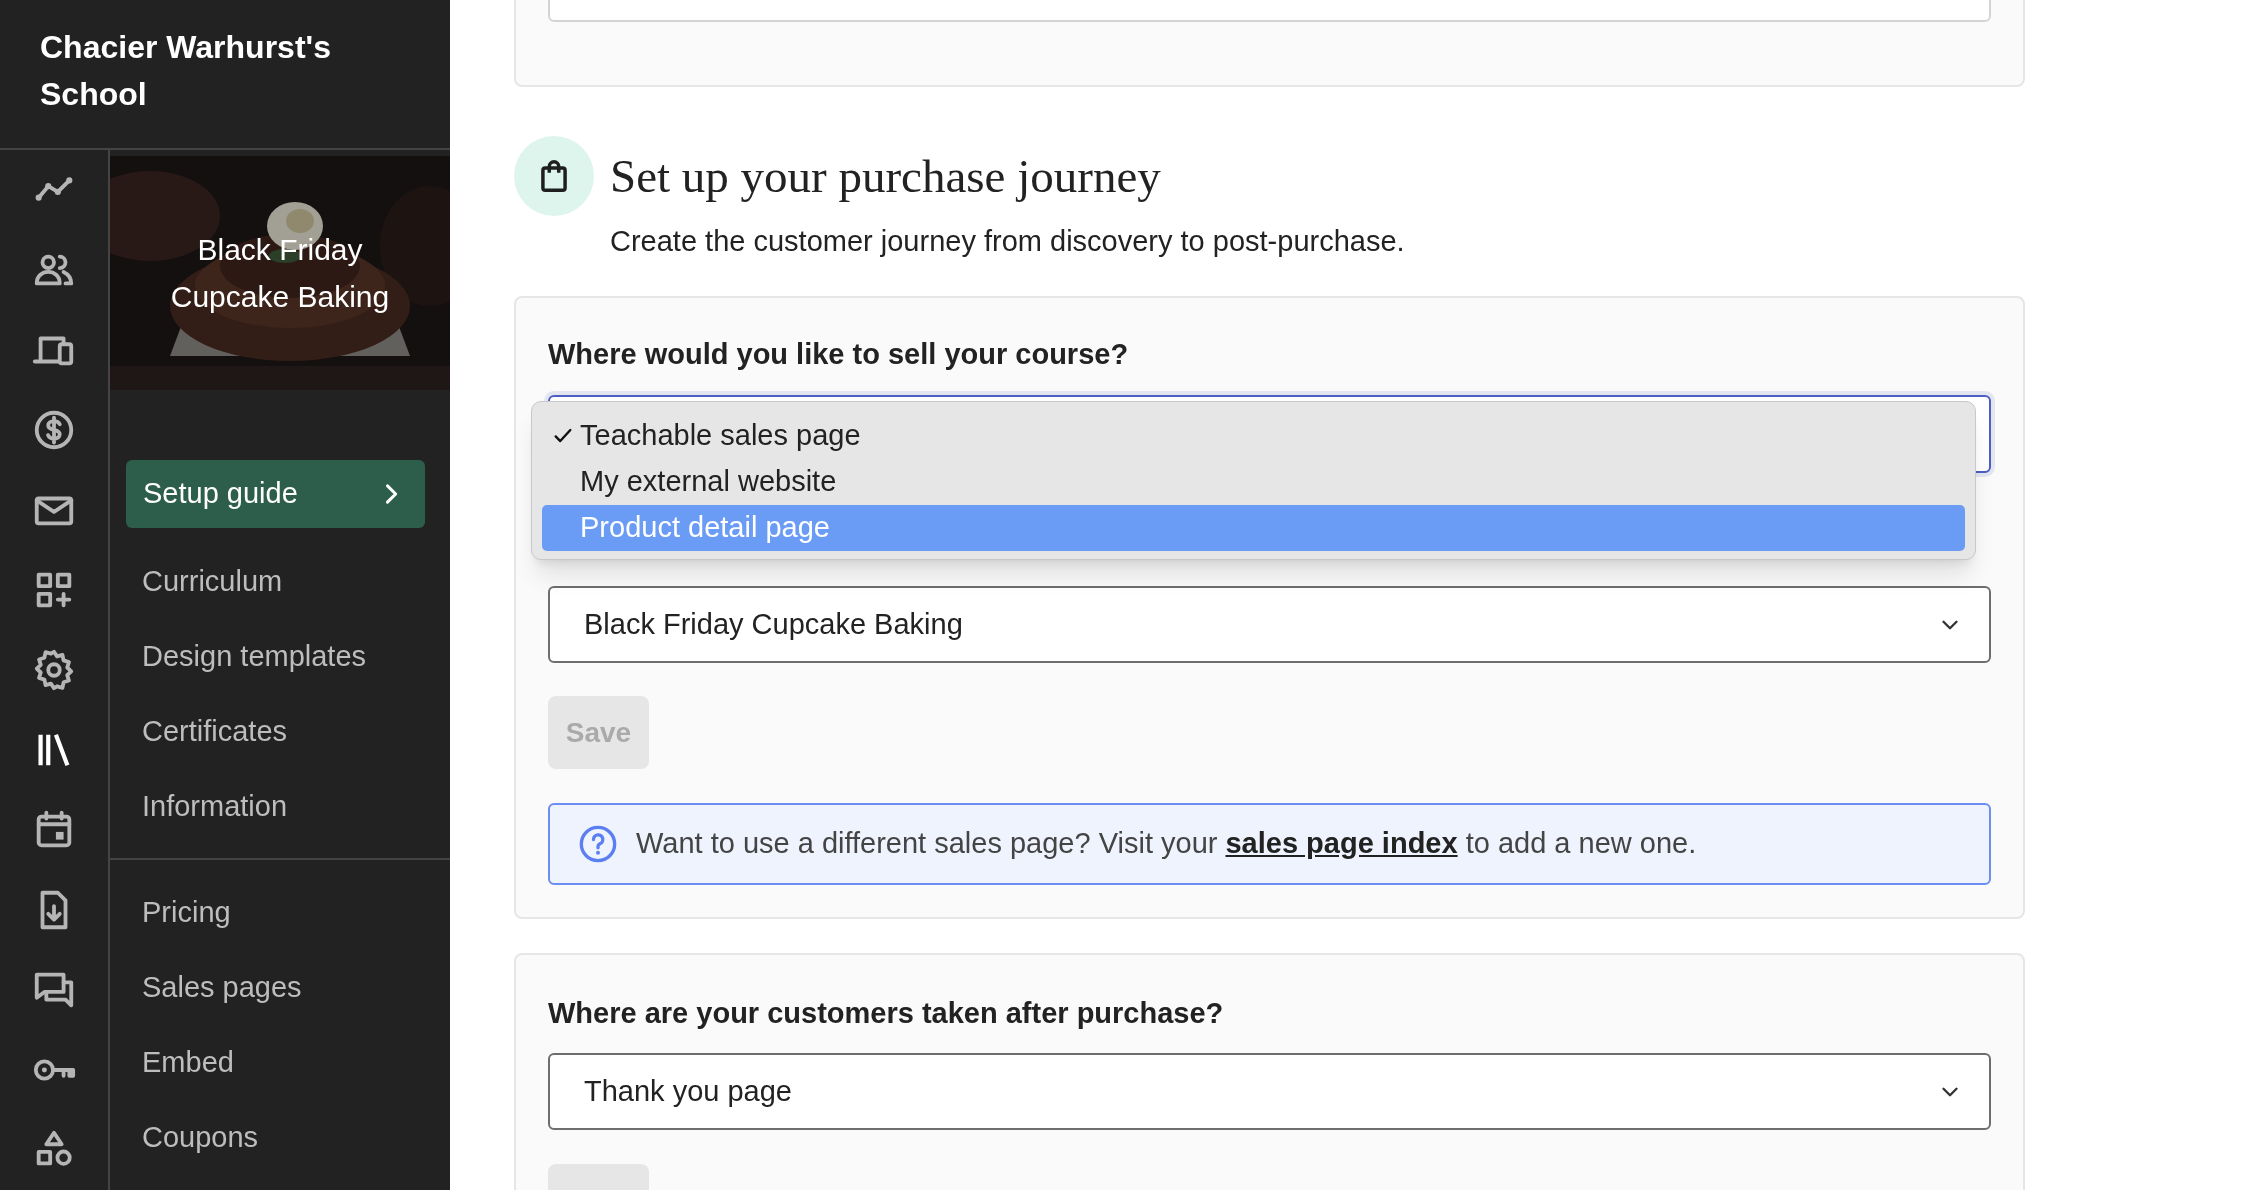  I want to click on school-name: Chacier Warhurst's School, so click(186, 71).